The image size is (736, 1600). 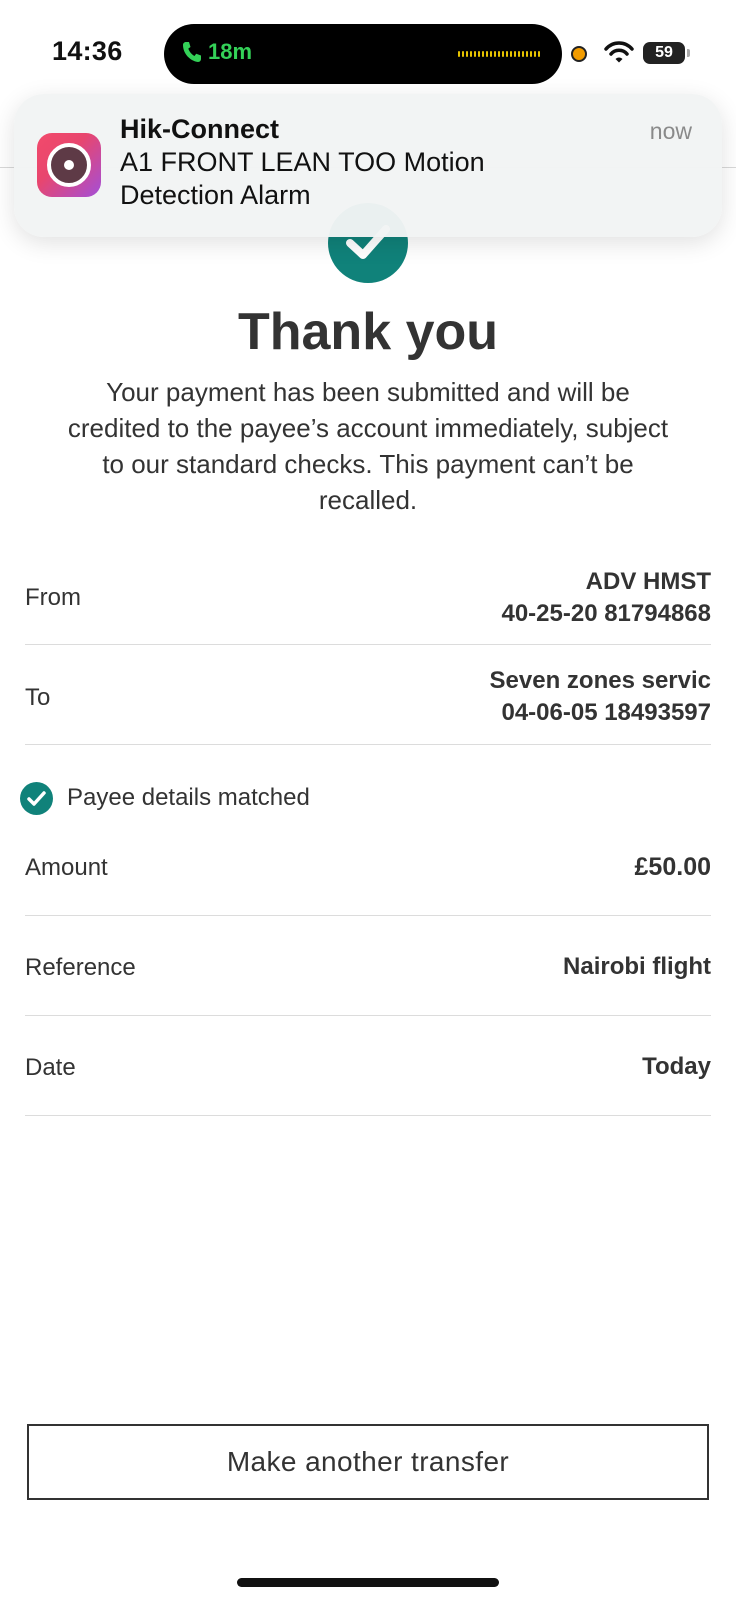 What do you see at coordinates (648, 581) in the screenshot?
I see `from-account-name: ADV HMST` at bounding box center [648, 581].